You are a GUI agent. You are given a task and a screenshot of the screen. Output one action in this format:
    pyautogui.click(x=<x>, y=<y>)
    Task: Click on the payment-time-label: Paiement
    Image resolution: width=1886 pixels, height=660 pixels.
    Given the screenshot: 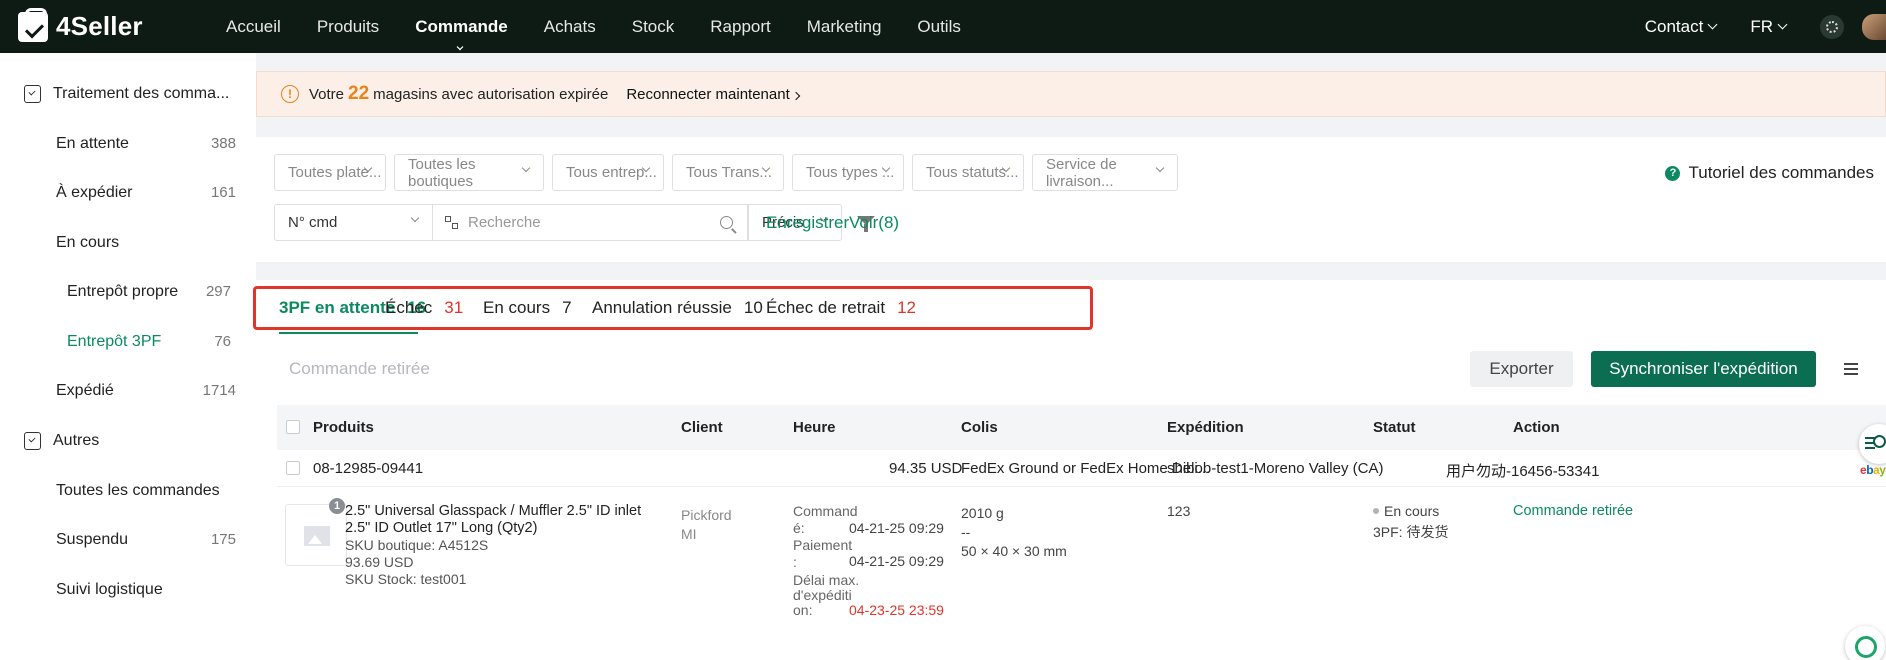 What is the action you would take?
    pyautogui.click(x=823, y=545)
    